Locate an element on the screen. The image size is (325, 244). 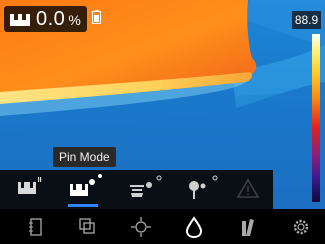
gallery-button is located at coordinates (36, 226).